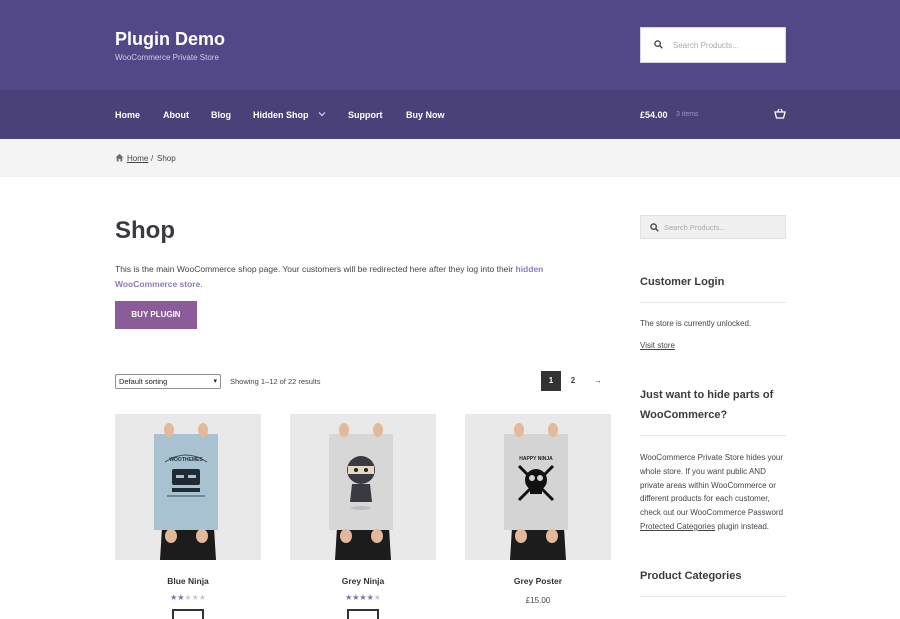 Image resolution: width=900 pixels, height=619 pixels. Describe the element at coordinates (281, 115) in the screenshot. I see `nav-hidden-shop: Hidden Shop` at that location.